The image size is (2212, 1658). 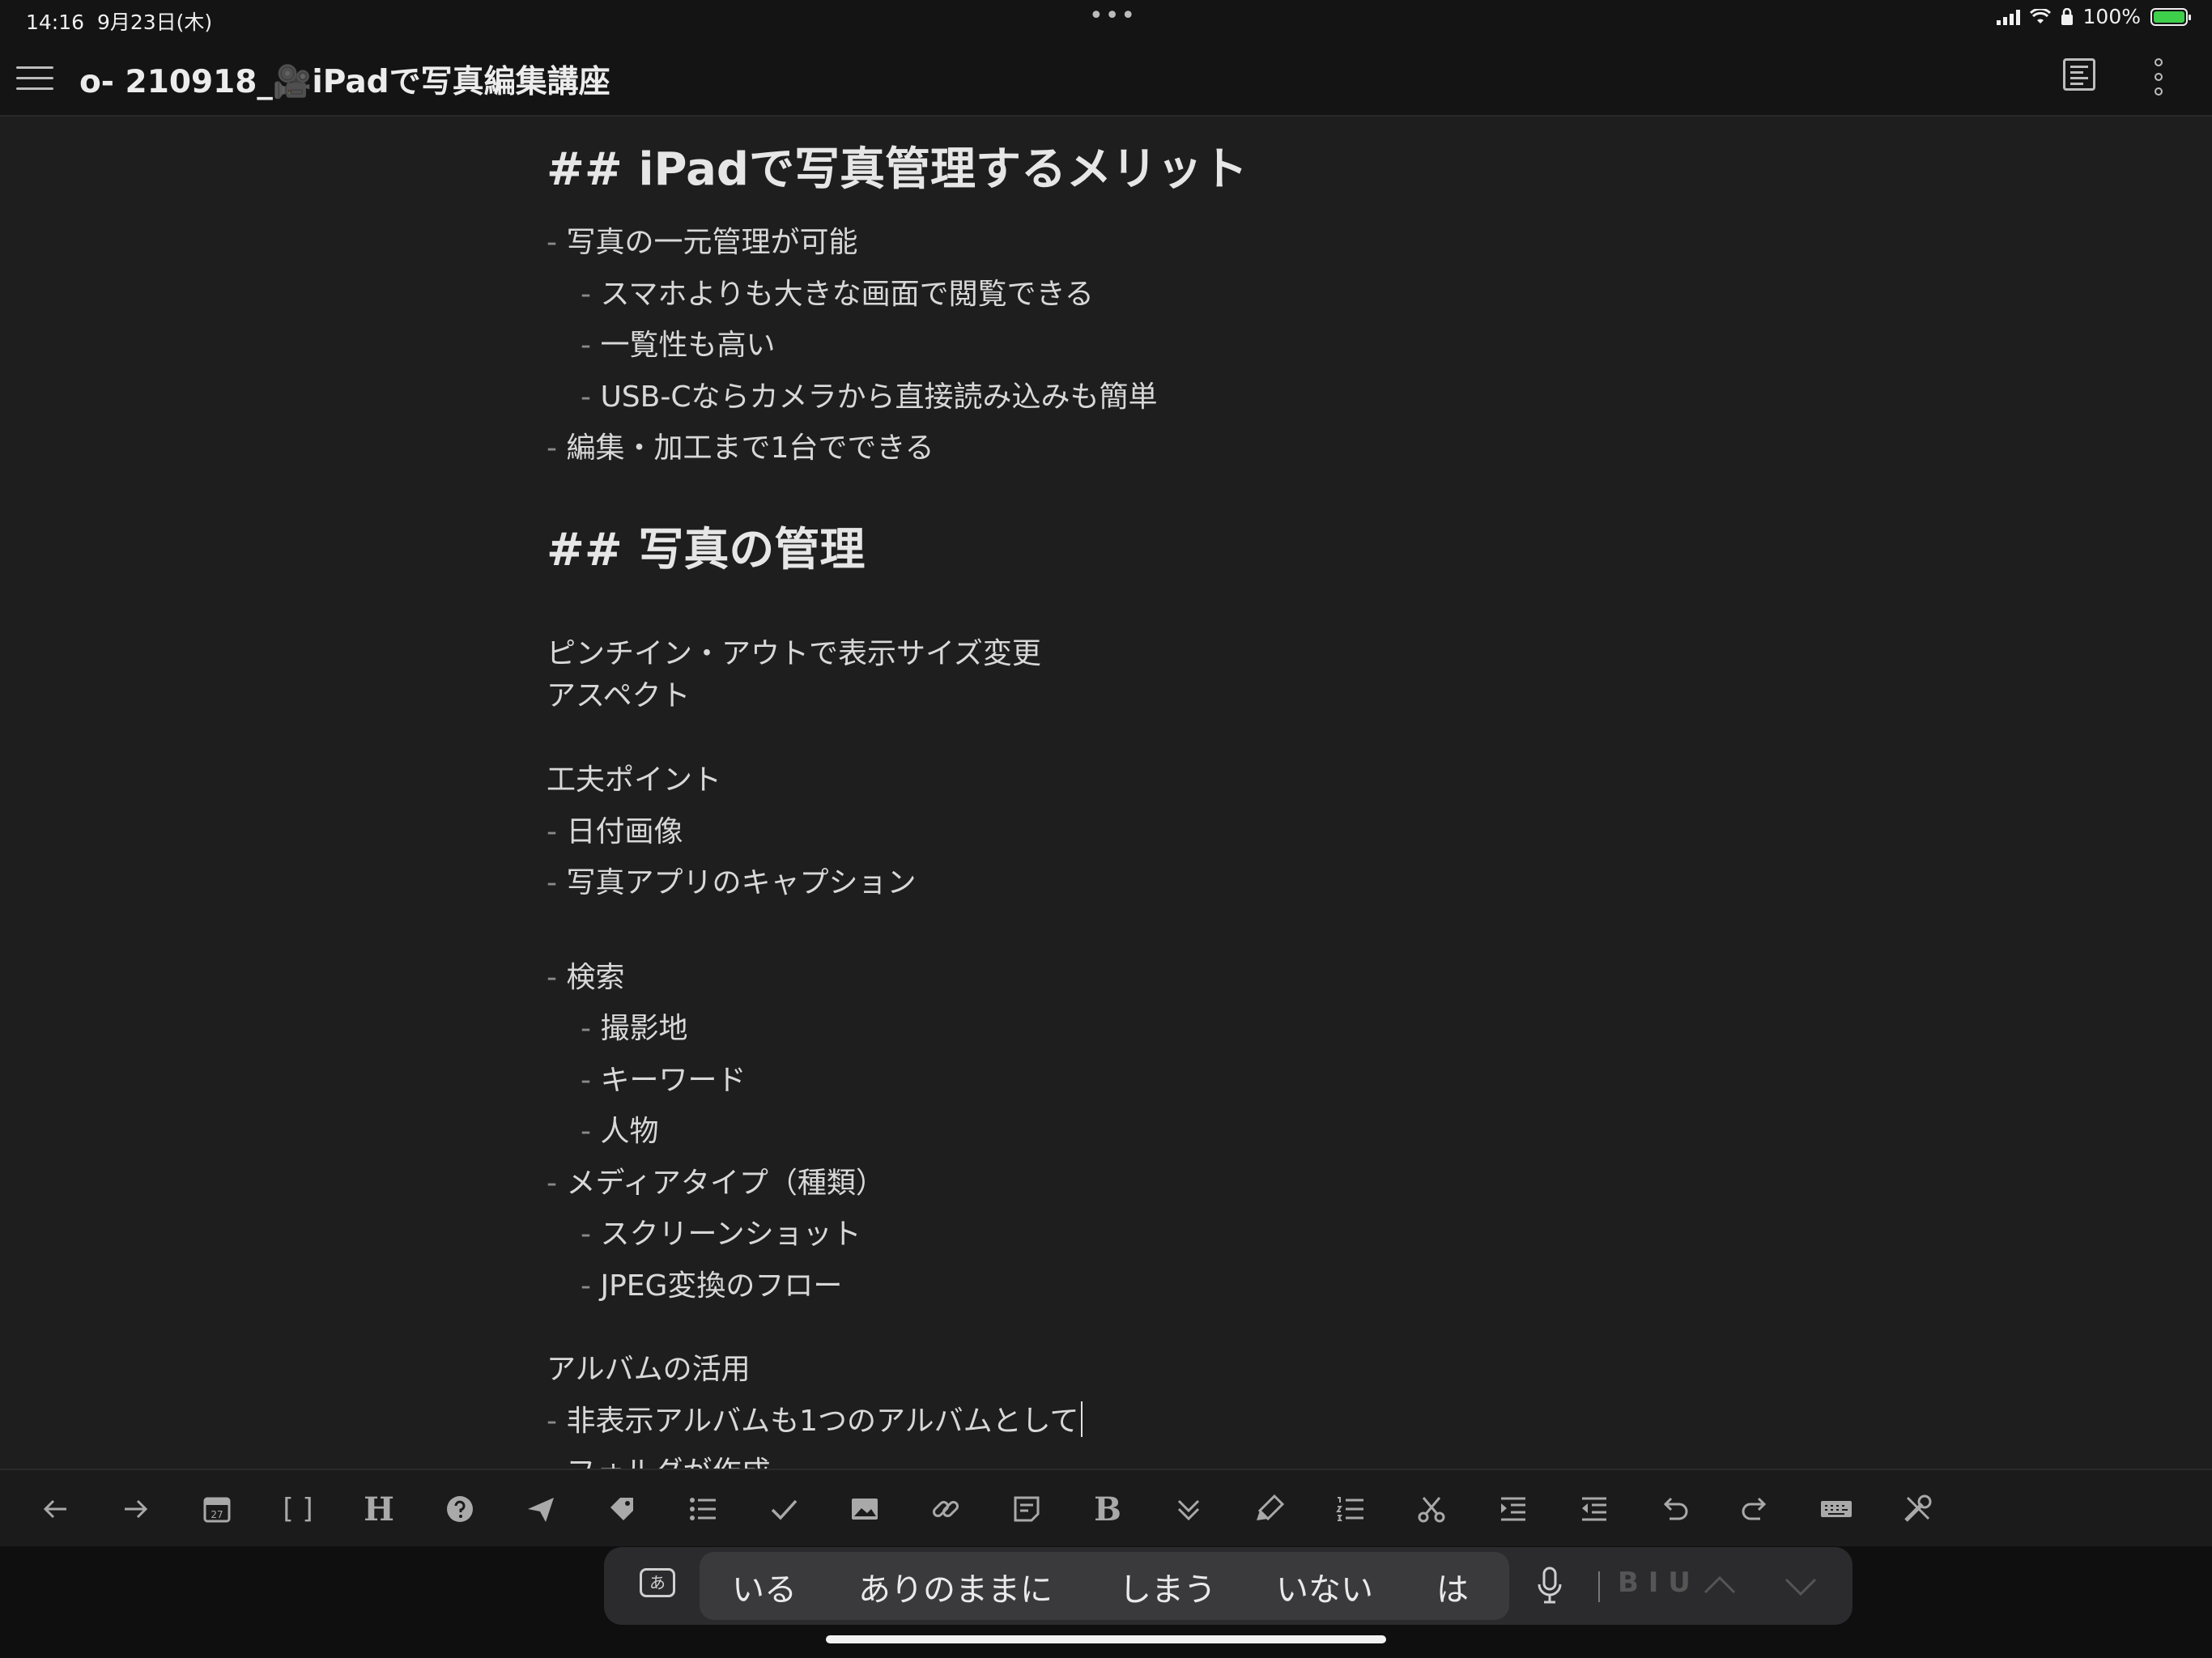 I want to click on text-cursor, so click(x=1081, y=1419).